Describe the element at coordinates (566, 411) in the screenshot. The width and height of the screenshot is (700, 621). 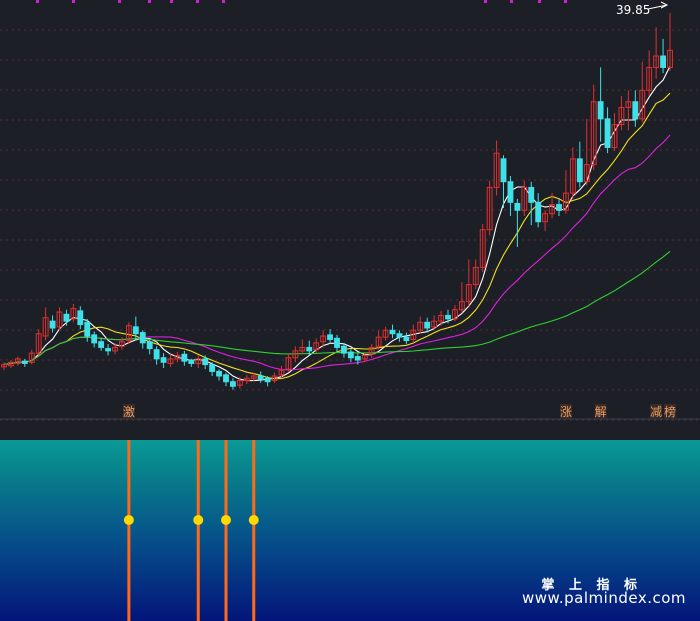
I see `event-marker-label: 涨` at that location.